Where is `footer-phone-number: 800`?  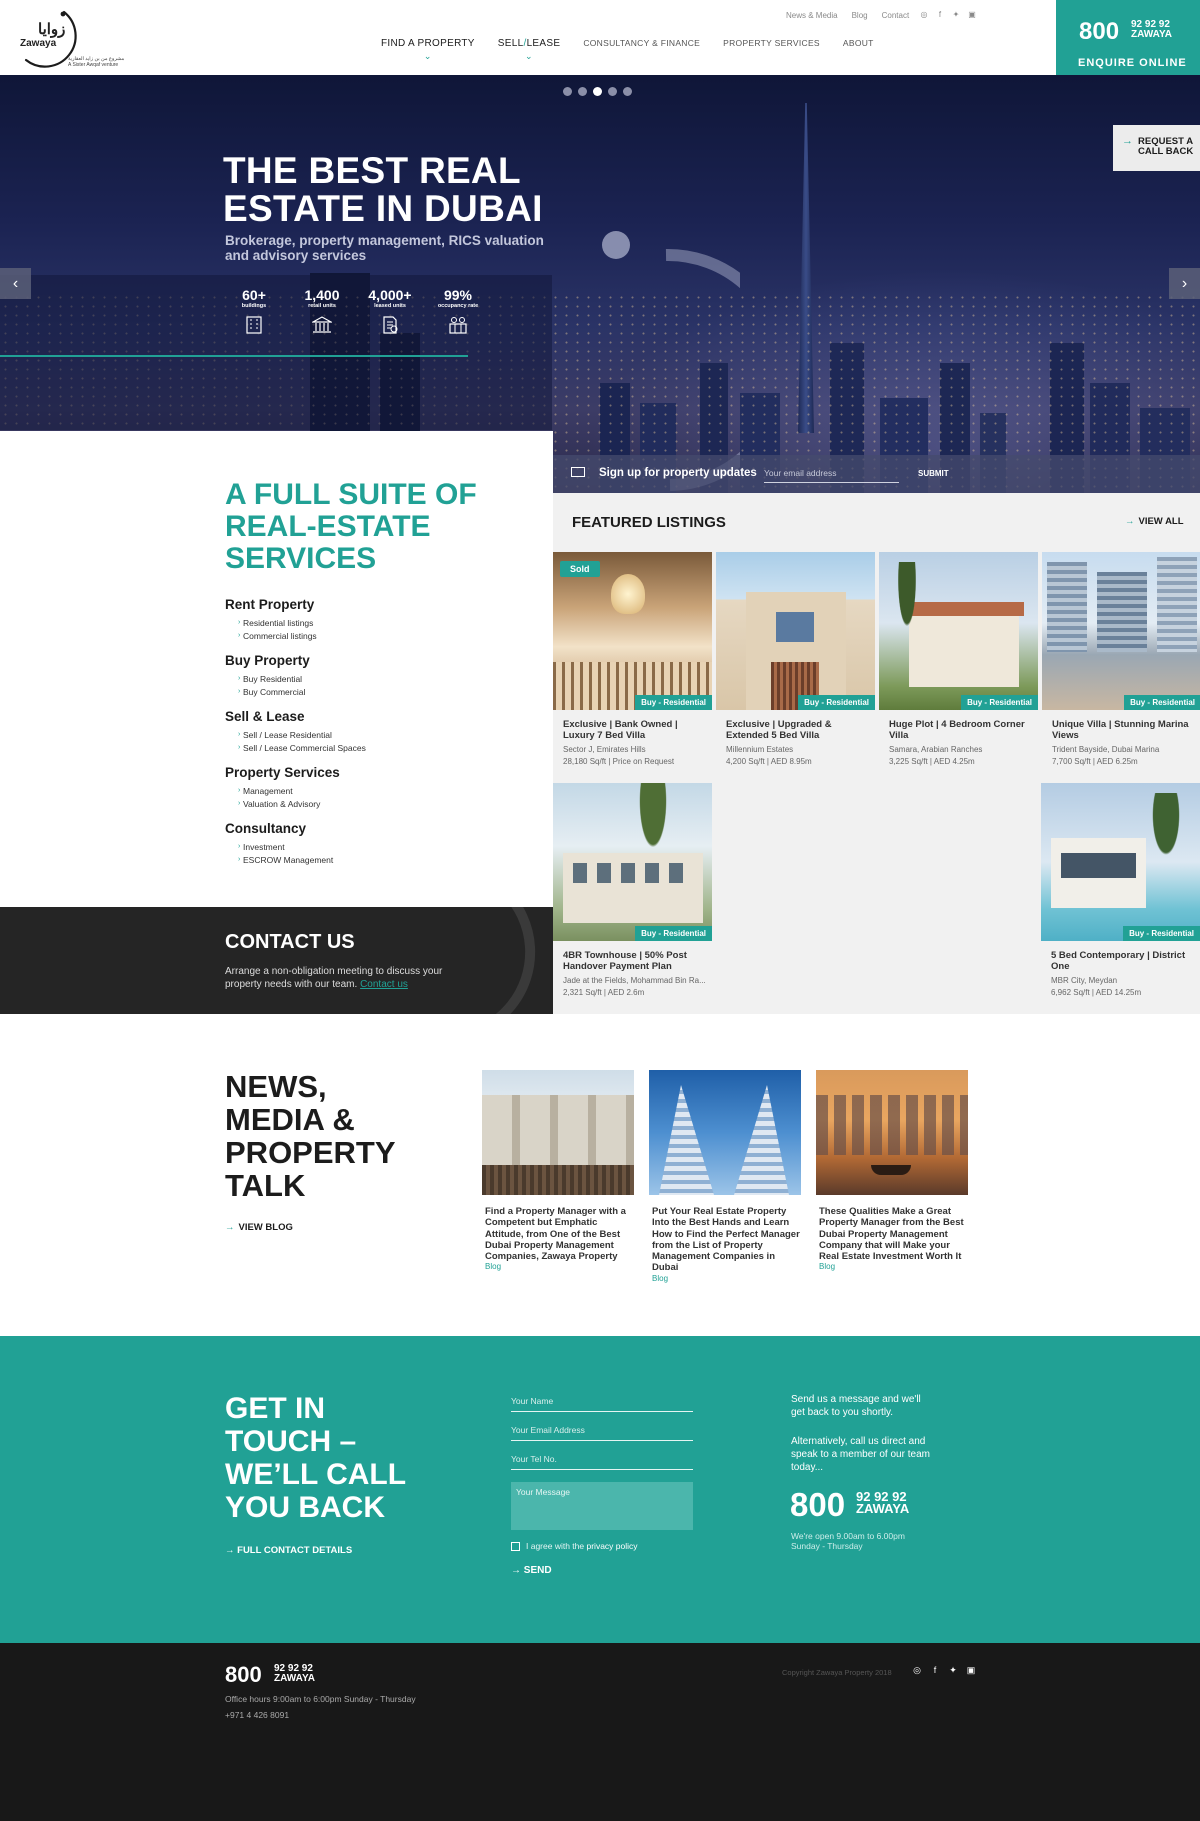 footer-phone-number: 800 is located at coordinates (243, 1675).